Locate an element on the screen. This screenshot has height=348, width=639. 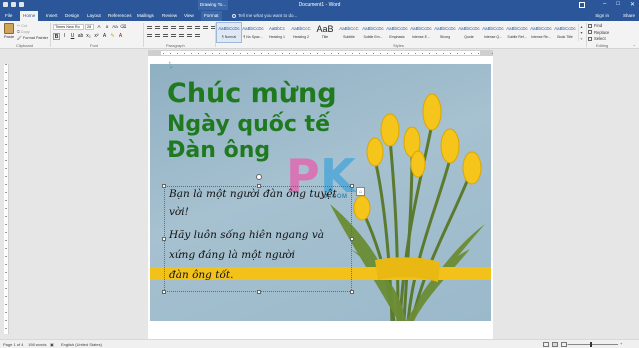
bullets-icon is located at coordinates (149, 27).